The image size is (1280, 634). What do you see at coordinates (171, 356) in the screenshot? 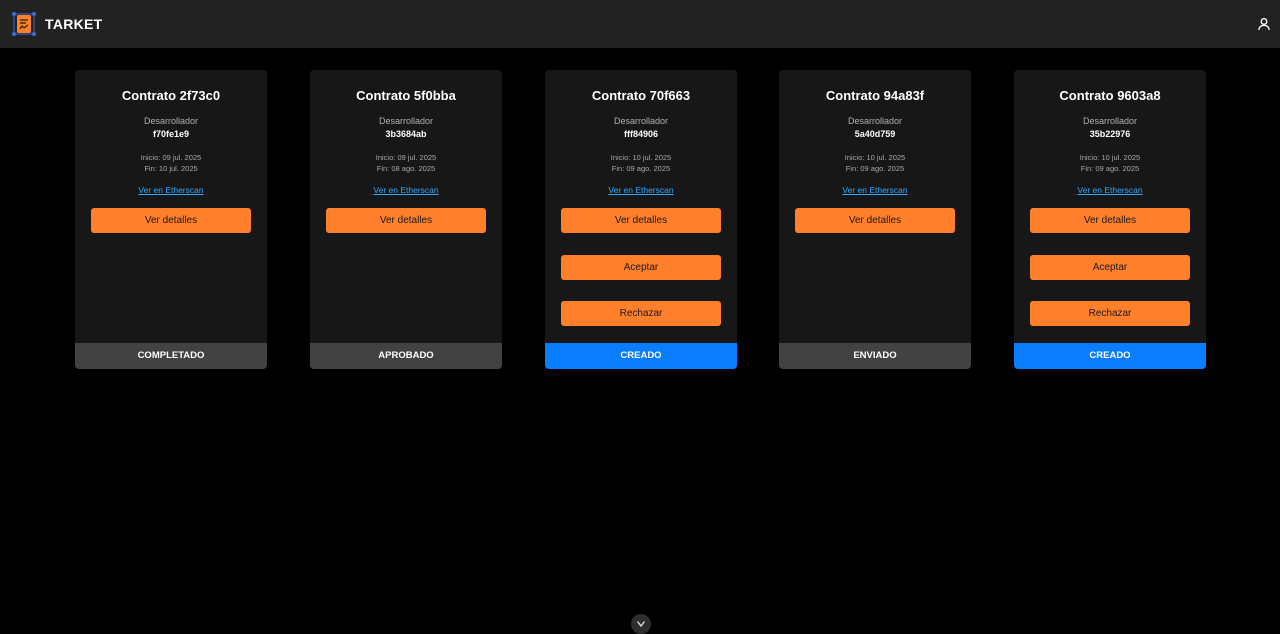
I see `status-badge: COMPLETADO` at bounding box center [171, 356].